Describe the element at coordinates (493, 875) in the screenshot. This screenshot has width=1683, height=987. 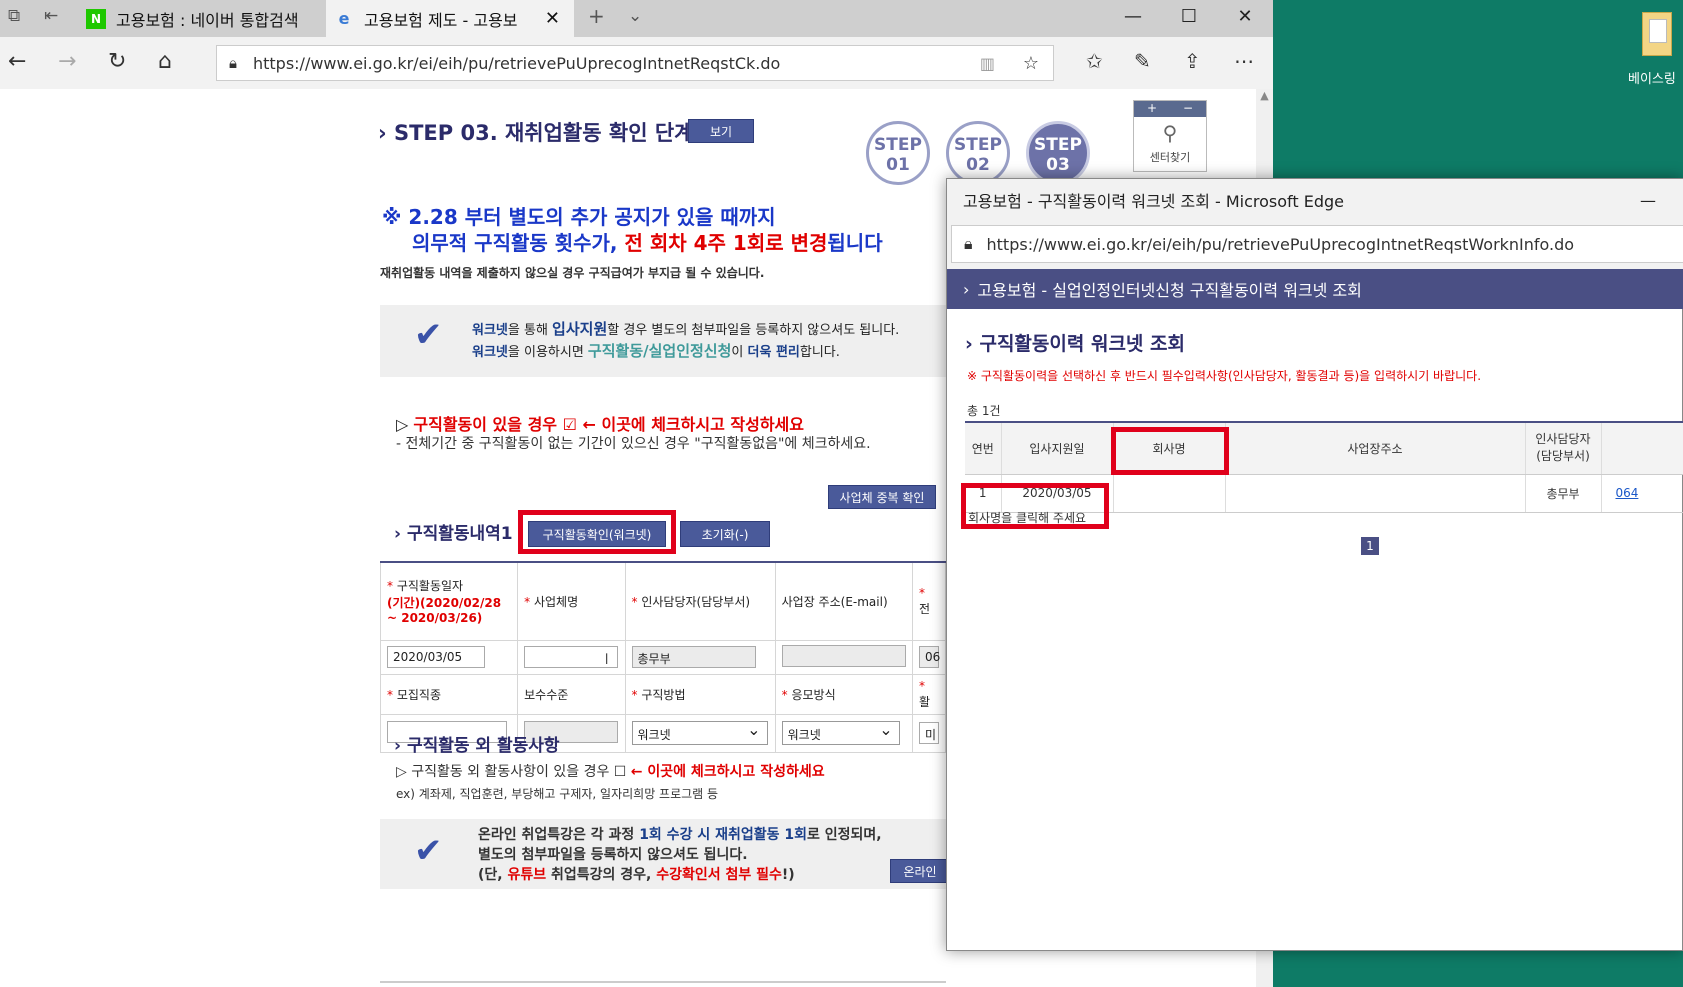
I see `info-text: (단,` at that location.